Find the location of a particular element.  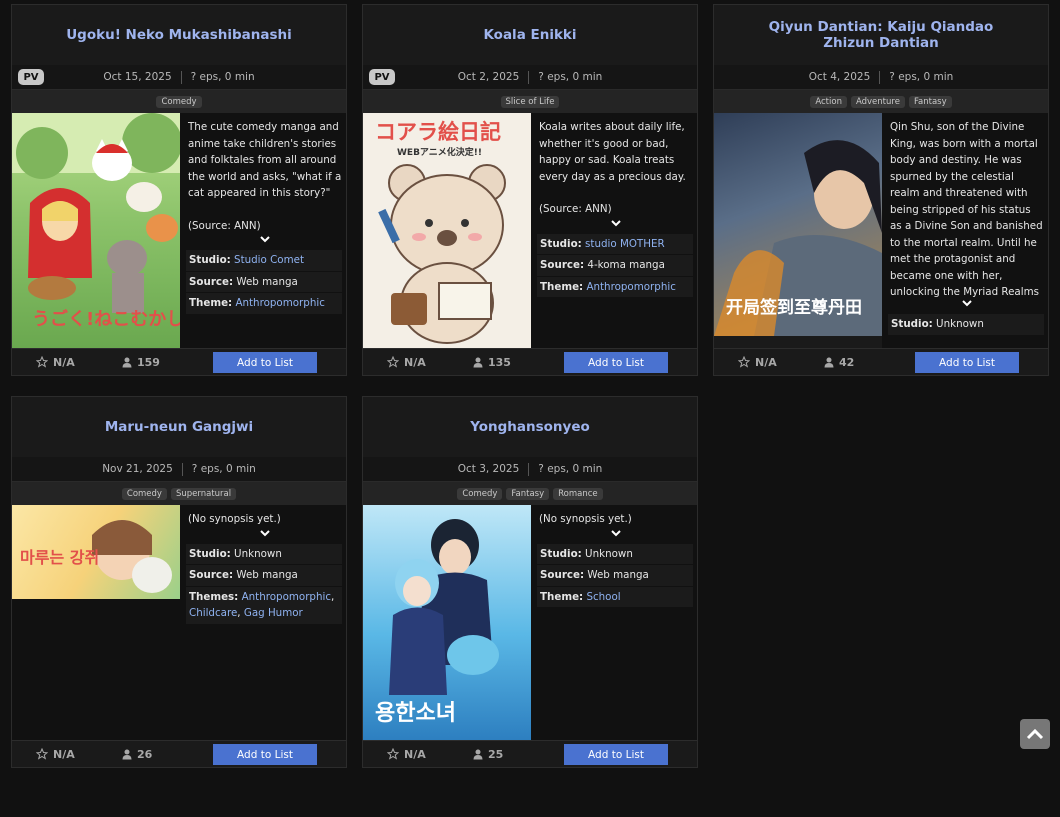

card-footer: N/A 26 Add to List is located at coordinates (179, 753).